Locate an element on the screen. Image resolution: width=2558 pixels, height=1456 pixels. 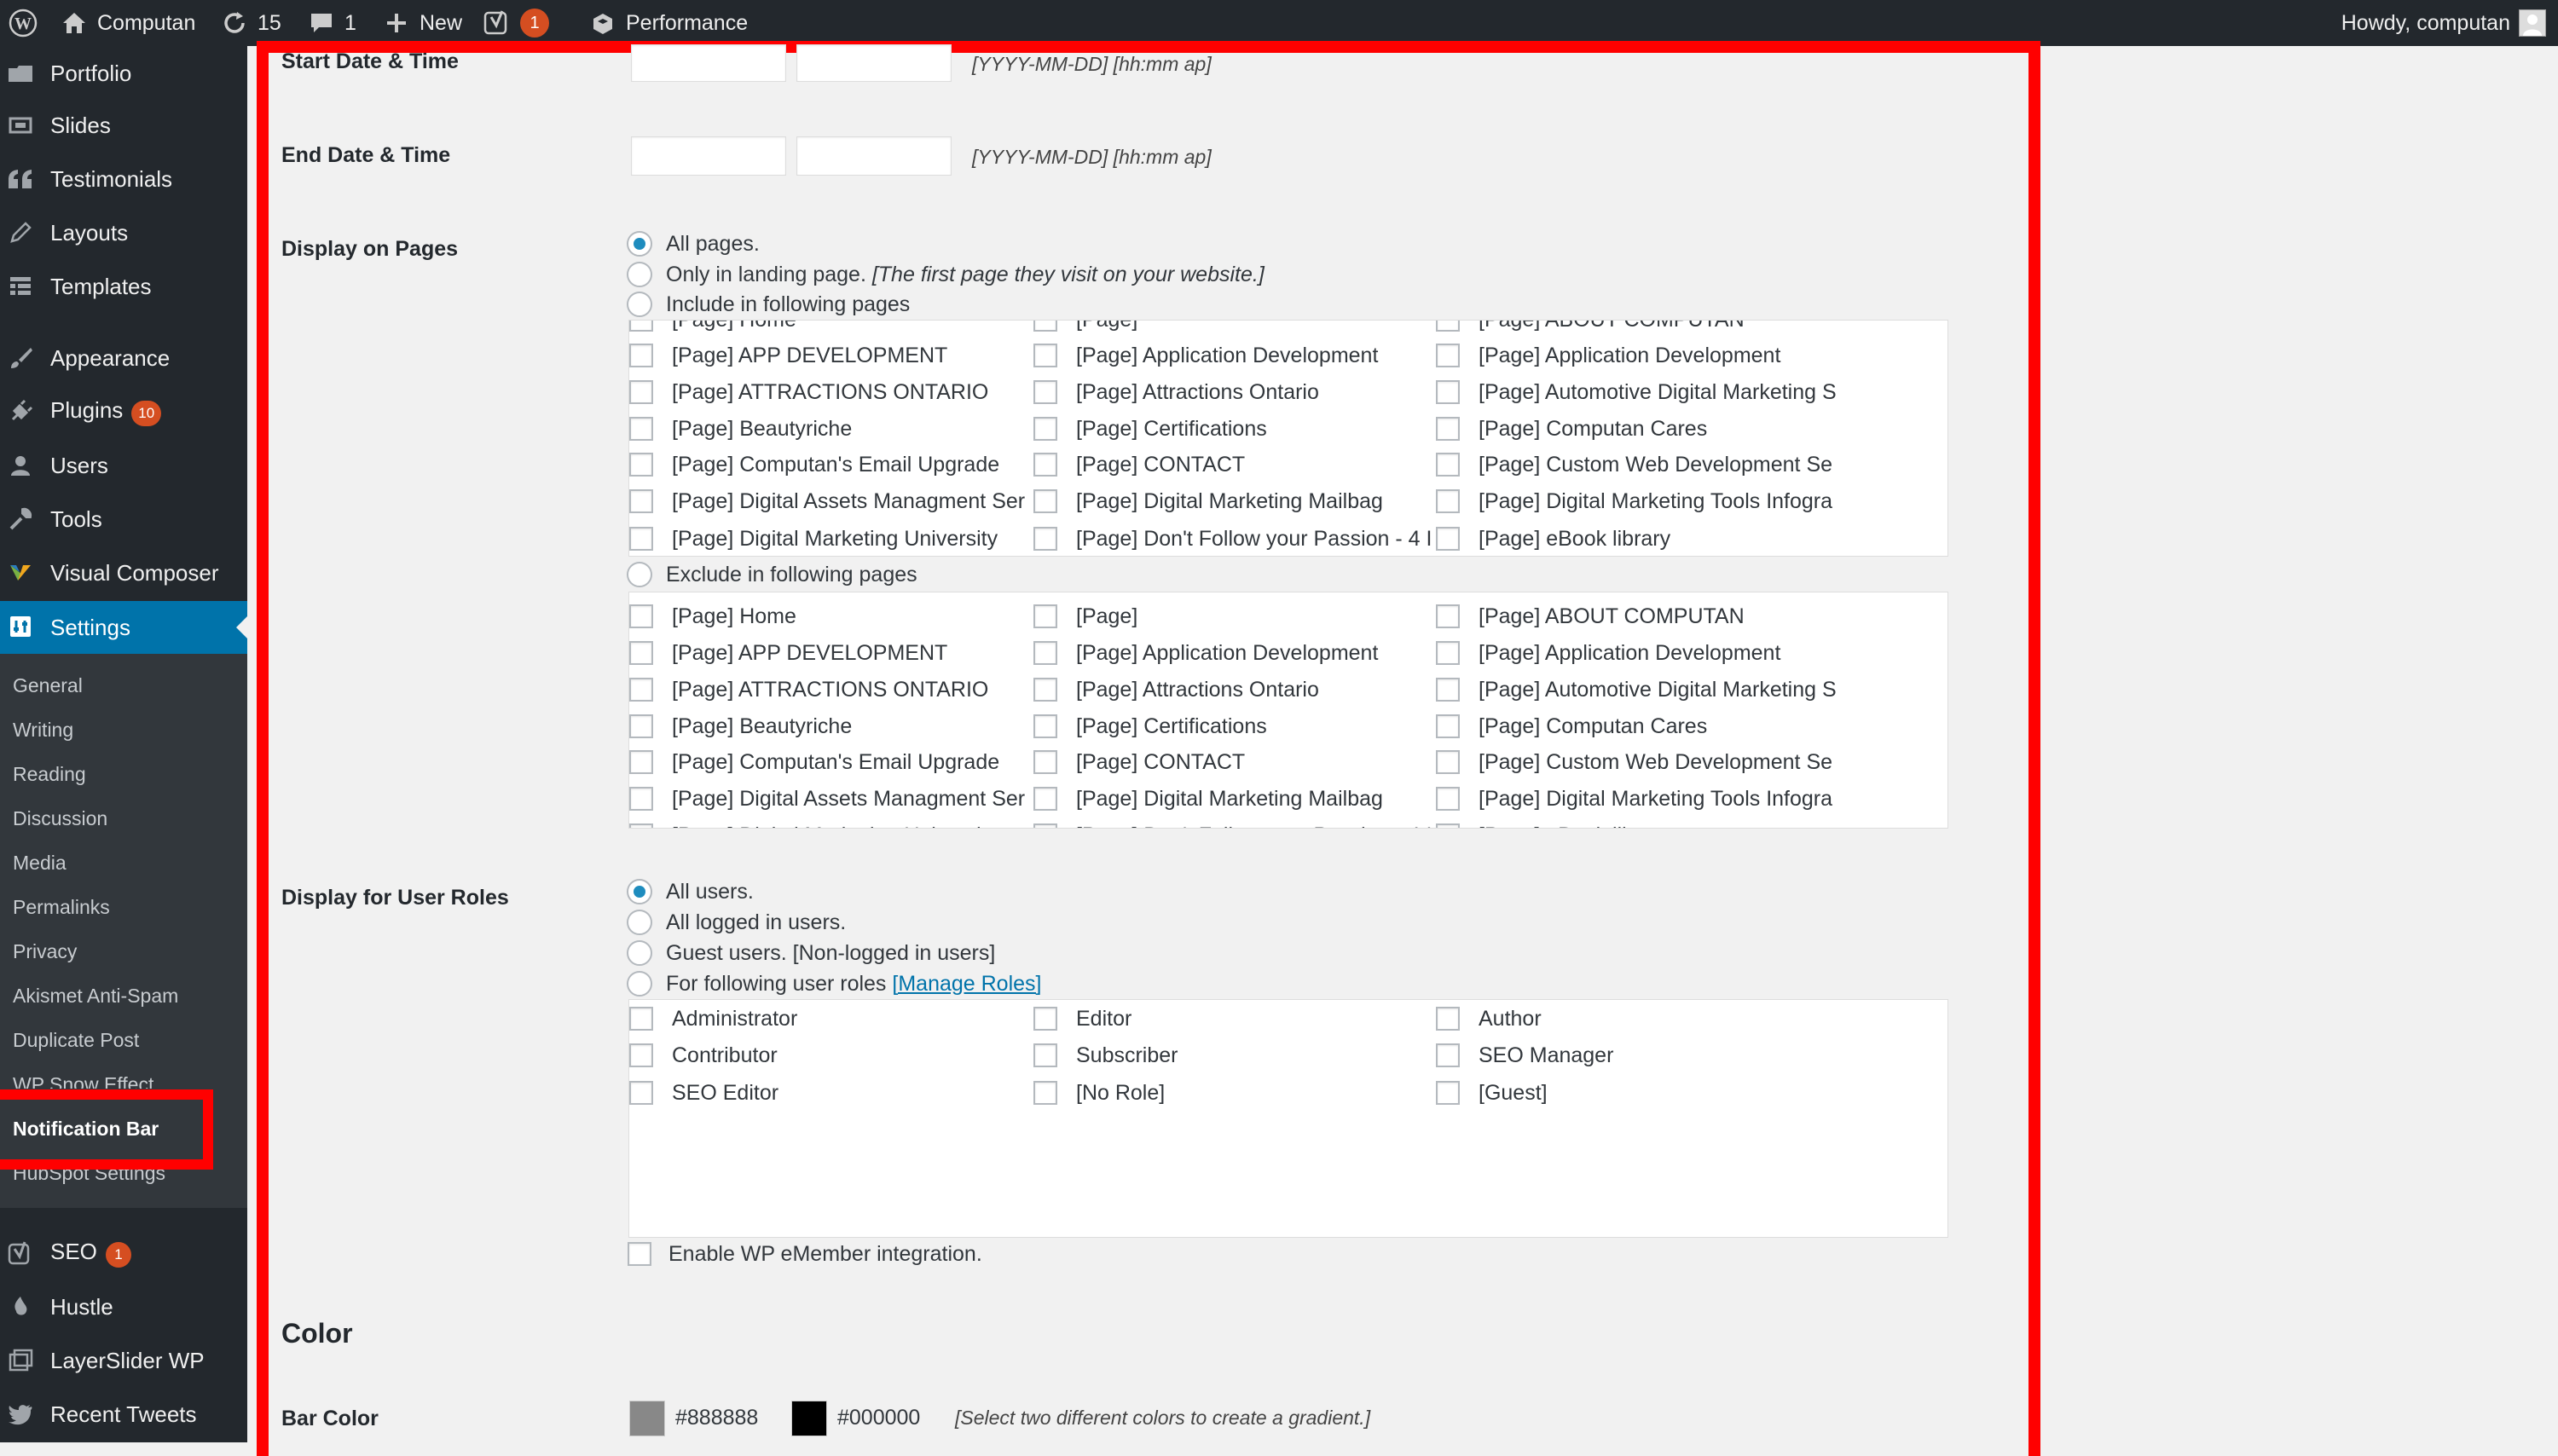
sidebar-item-users: Users is located at coordinates (123, 465).